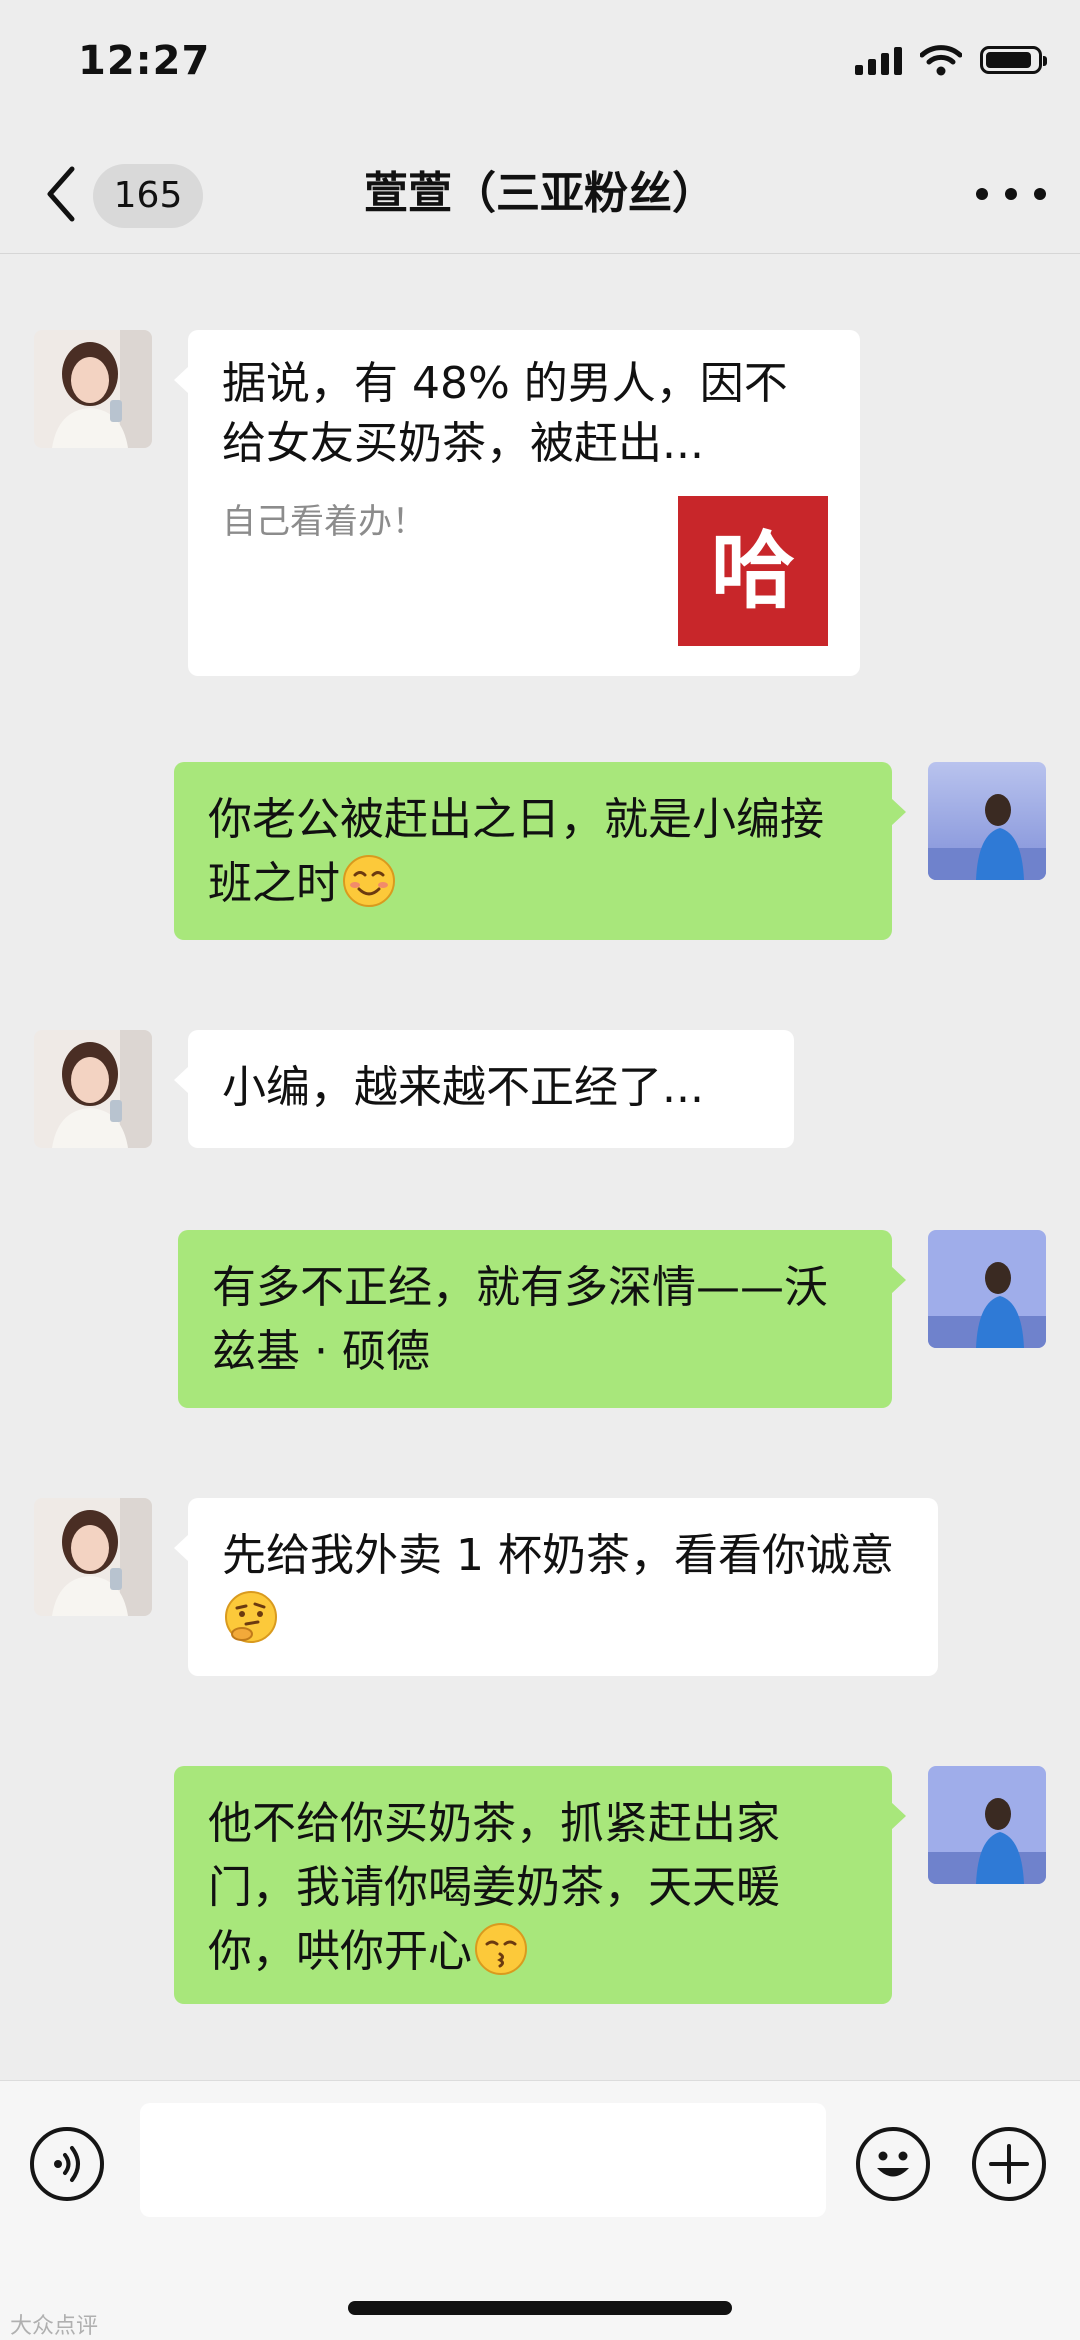 The image size is (1080, 2340). Describe the element at coordinates (483, 2160) in the screenshot. I see `message-input` at that location.